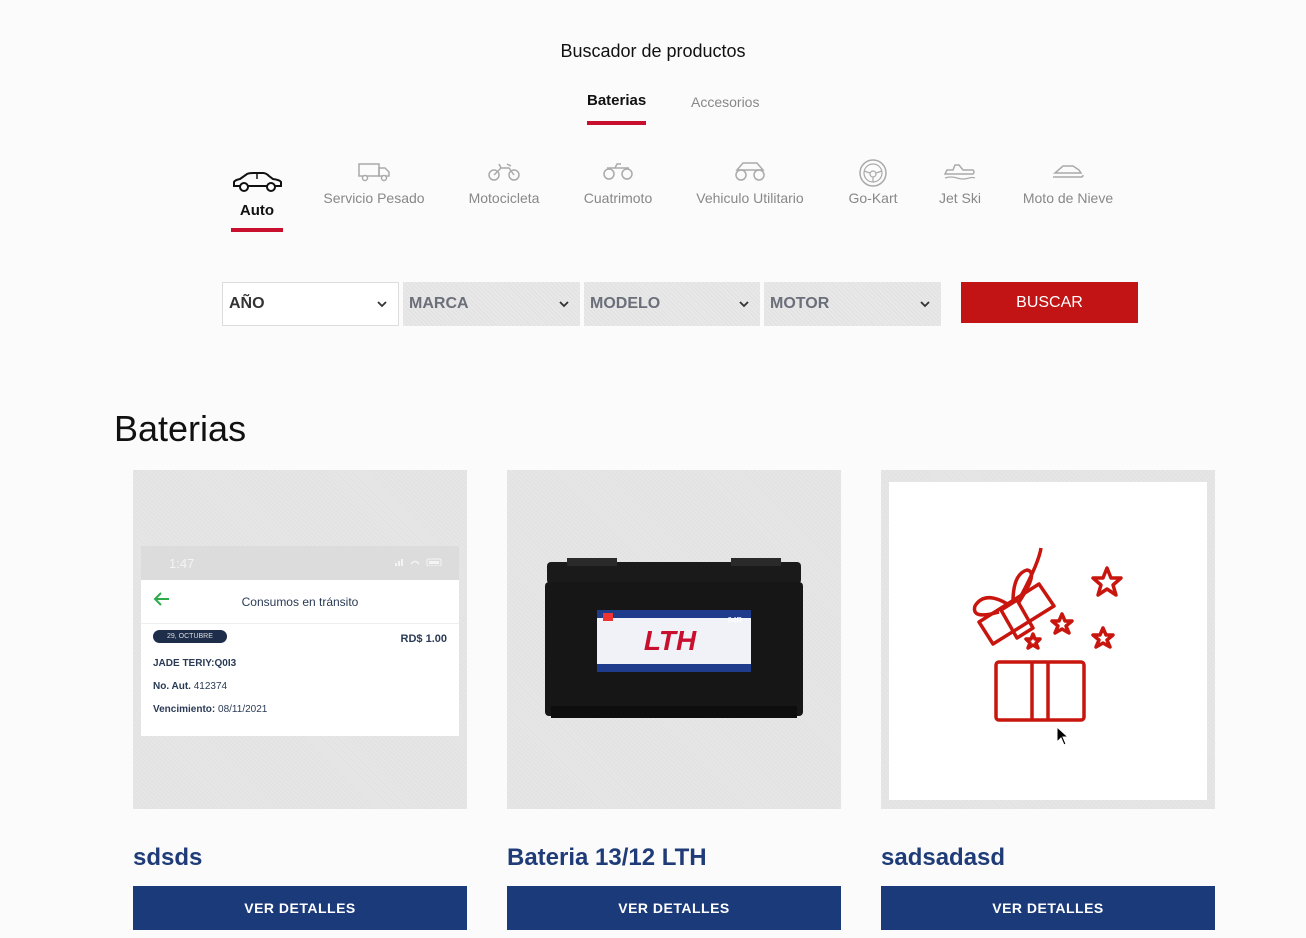 The image size is (1306, 938). What do you see at coordinates (625, 303) in the screenshot?
I see `model-select-value: MODELO` at bounding box center [625, 303].